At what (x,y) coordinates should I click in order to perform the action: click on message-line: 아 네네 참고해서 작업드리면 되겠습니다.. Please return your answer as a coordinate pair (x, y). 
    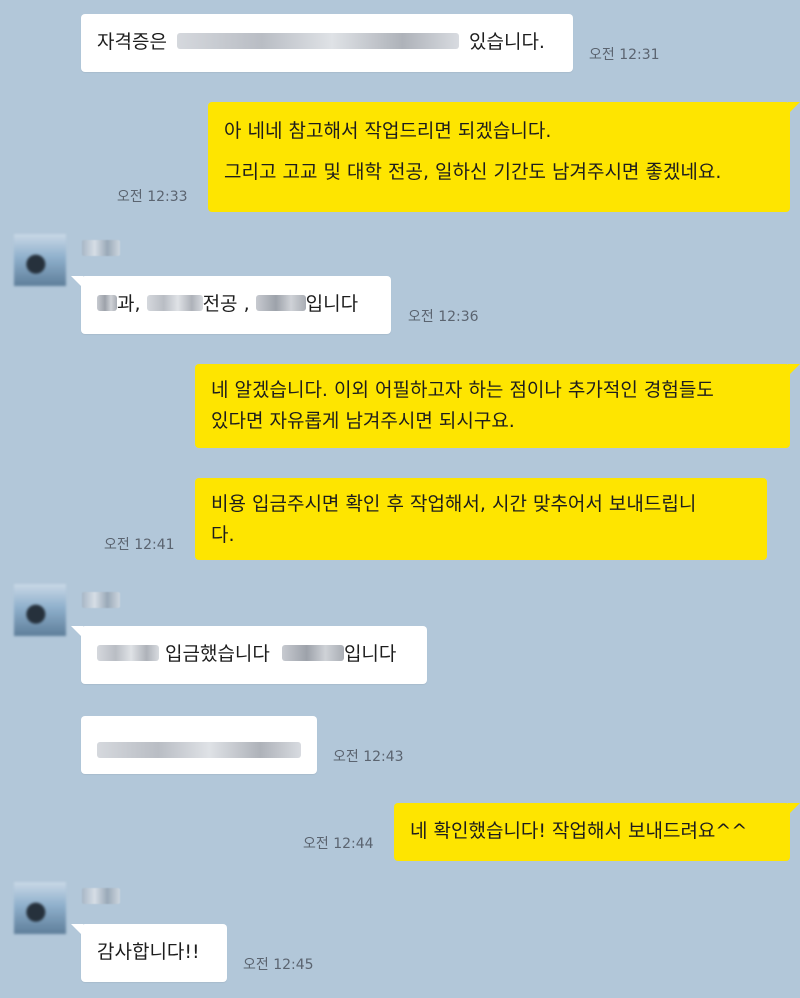
    Looking at the image, I should click on (388, 131).